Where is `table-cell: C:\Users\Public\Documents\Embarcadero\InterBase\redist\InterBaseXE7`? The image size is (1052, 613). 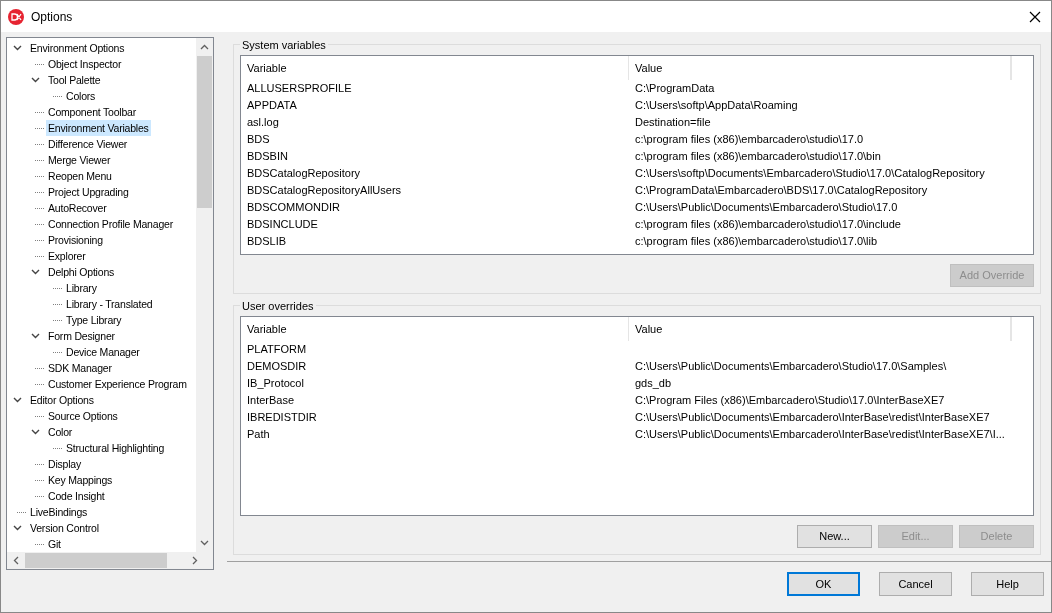 table-cell: C:\Users\Public\Documents\Embarcadero\InterBase\redist\InterBaseXE7 is located at coordinates (812, 417).